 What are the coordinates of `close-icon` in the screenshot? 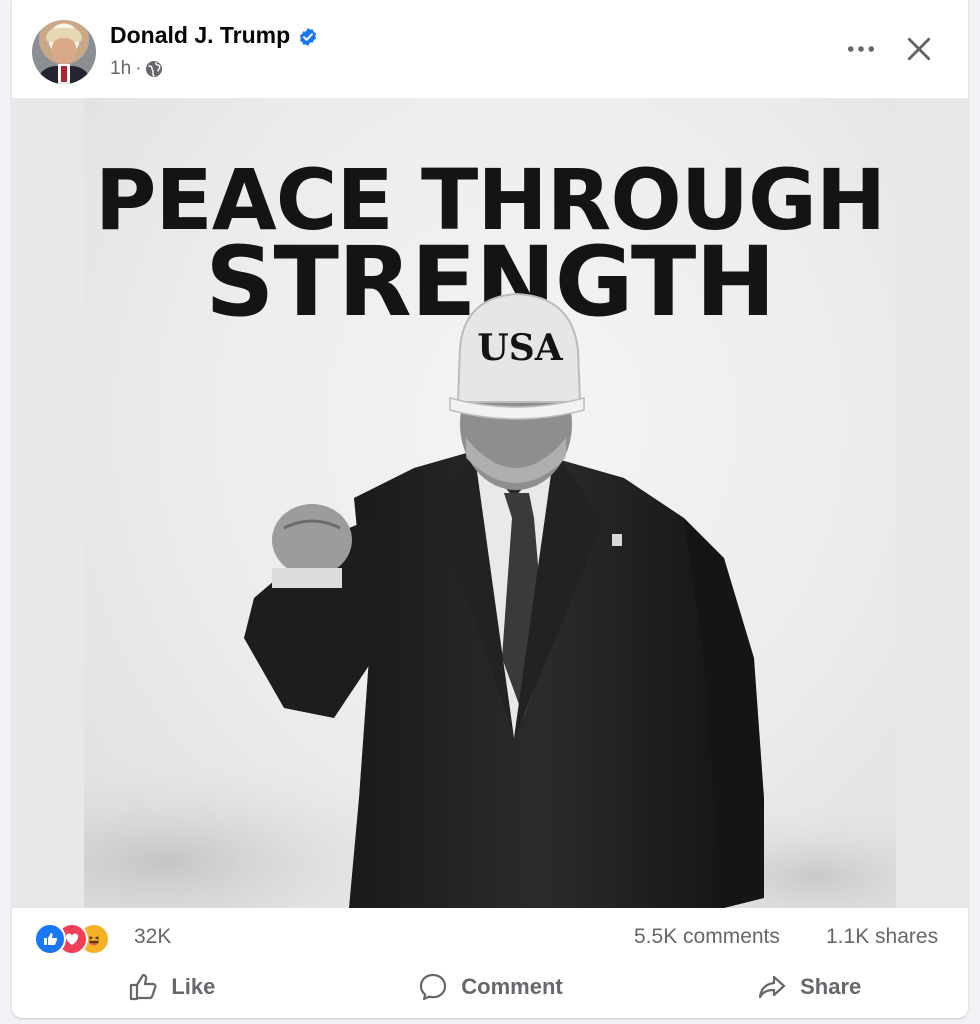 It's located at (919, 49).